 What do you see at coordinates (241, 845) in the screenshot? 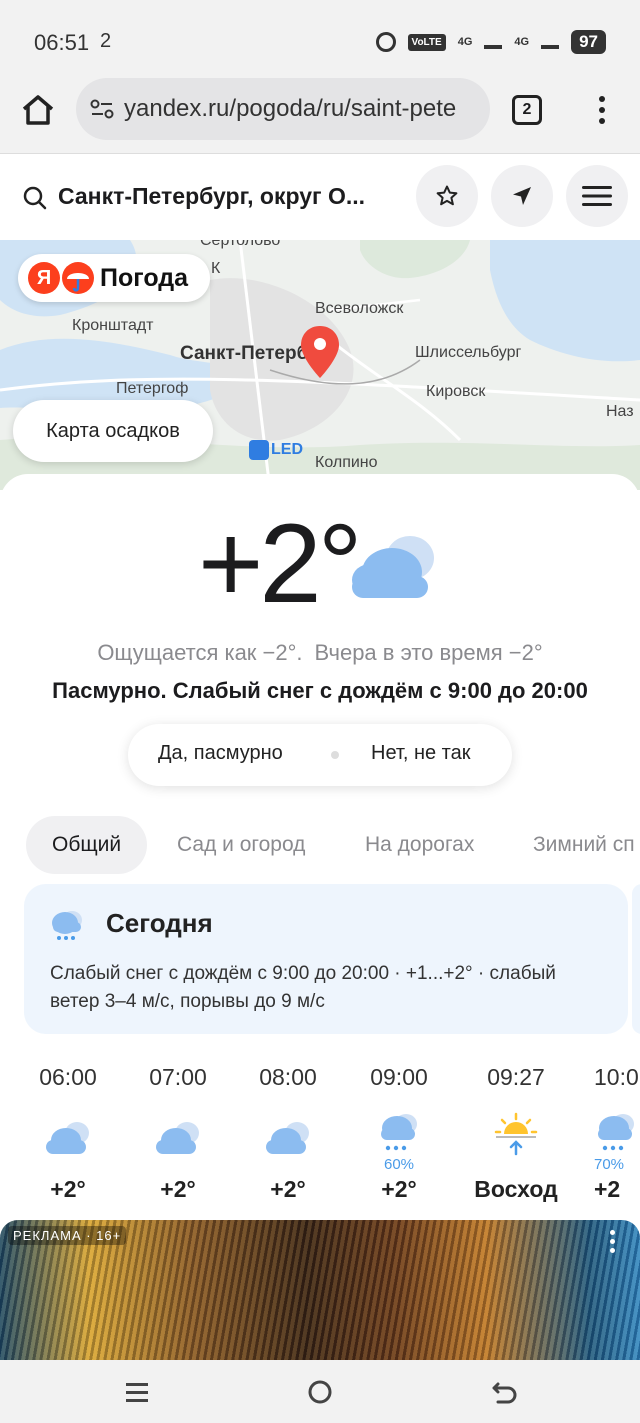
I see `tab-garden: Сад и огород` at bounding box center [241, 845].